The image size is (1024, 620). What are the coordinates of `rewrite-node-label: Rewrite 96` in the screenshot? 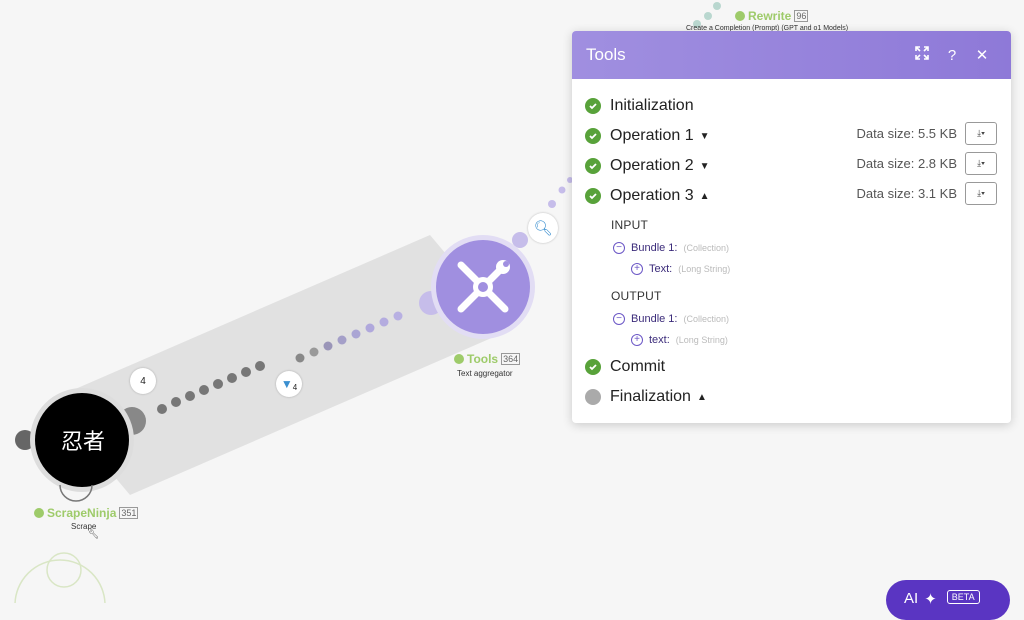 It's located at (772, 16).